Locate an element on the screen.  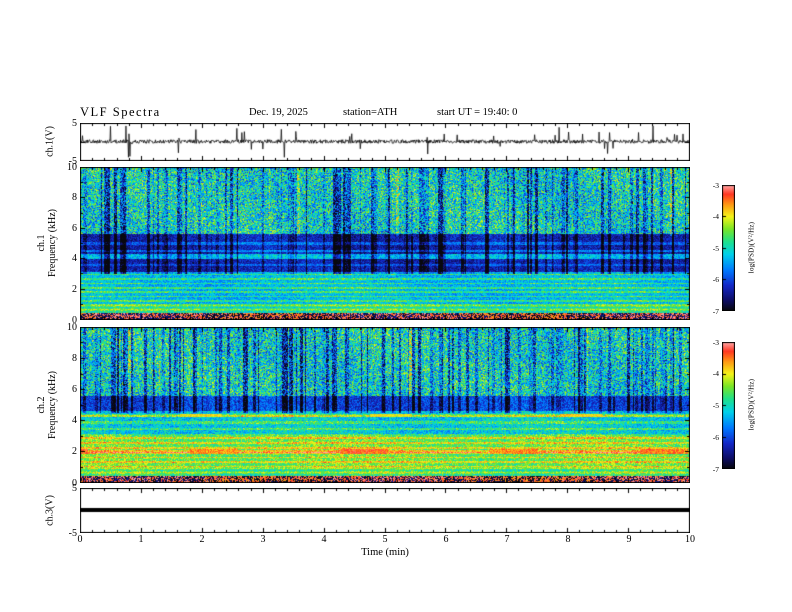
figure-title: VLF Spectra is located at coordinates (120, 112).